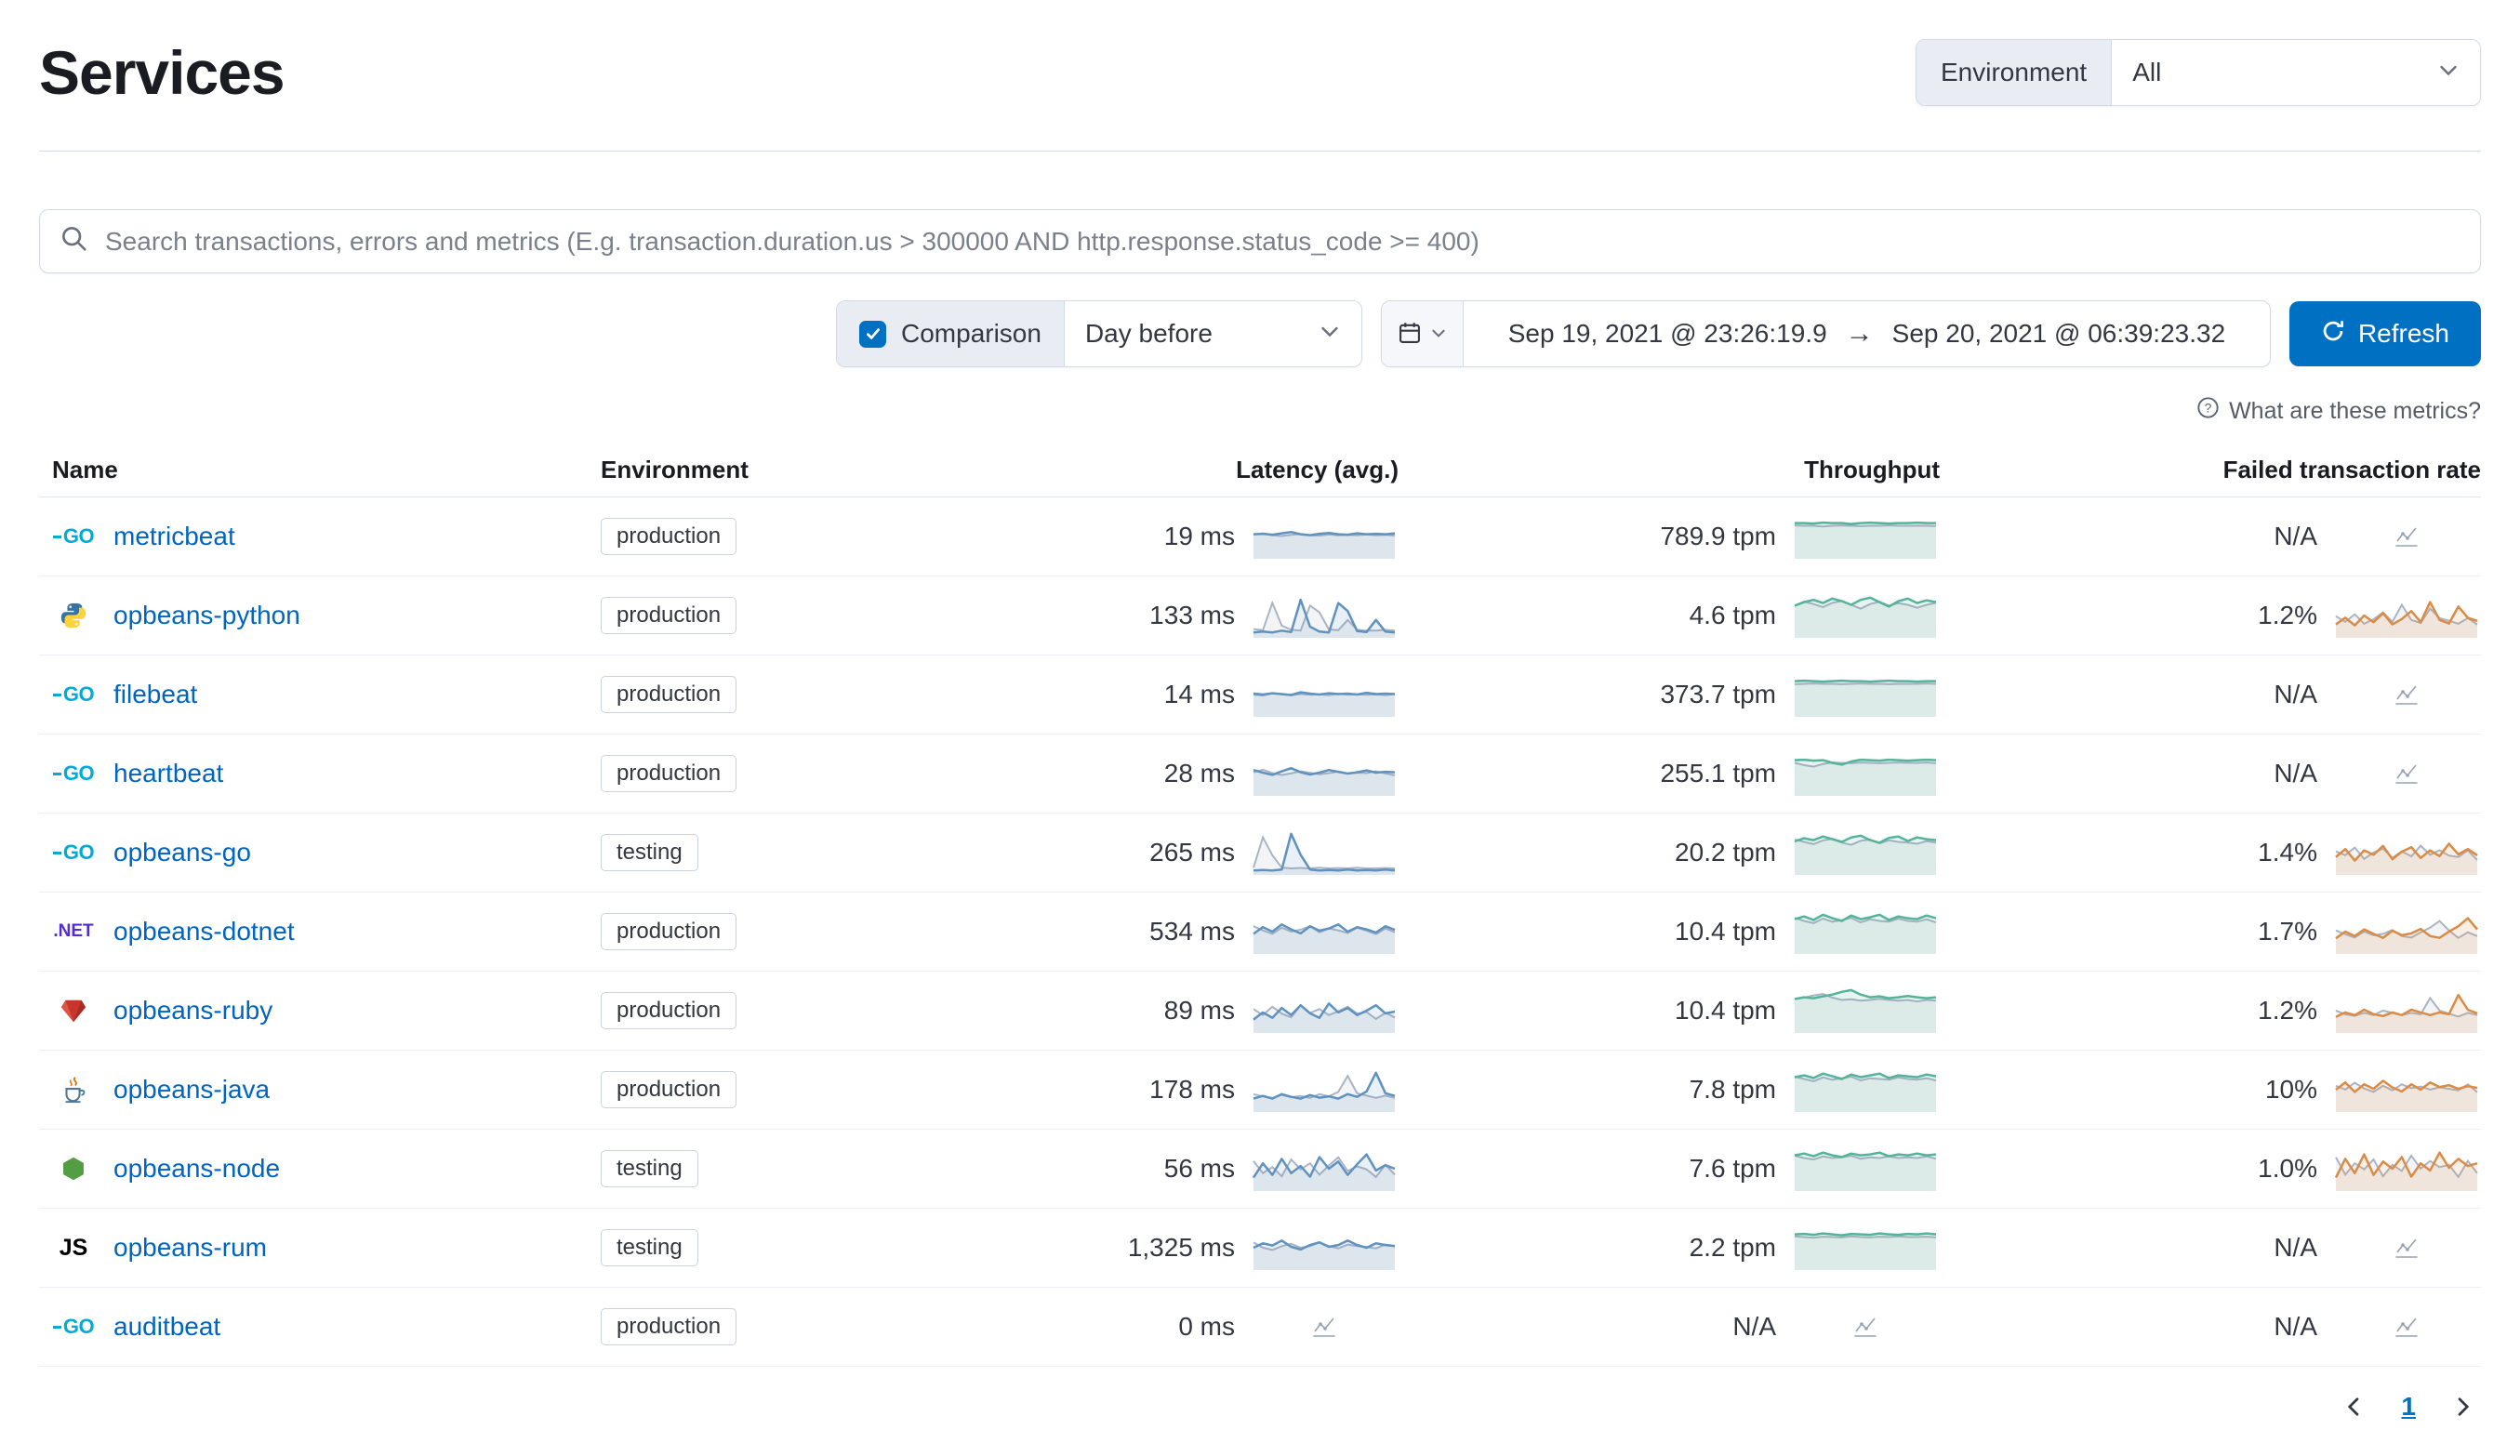 Image resolution: width=2520 pixels, height=1456 pixels. Describe the element at coordinates (1128, 1011) in the screenshot. I see `latency-cell: 89 ms` at that location.